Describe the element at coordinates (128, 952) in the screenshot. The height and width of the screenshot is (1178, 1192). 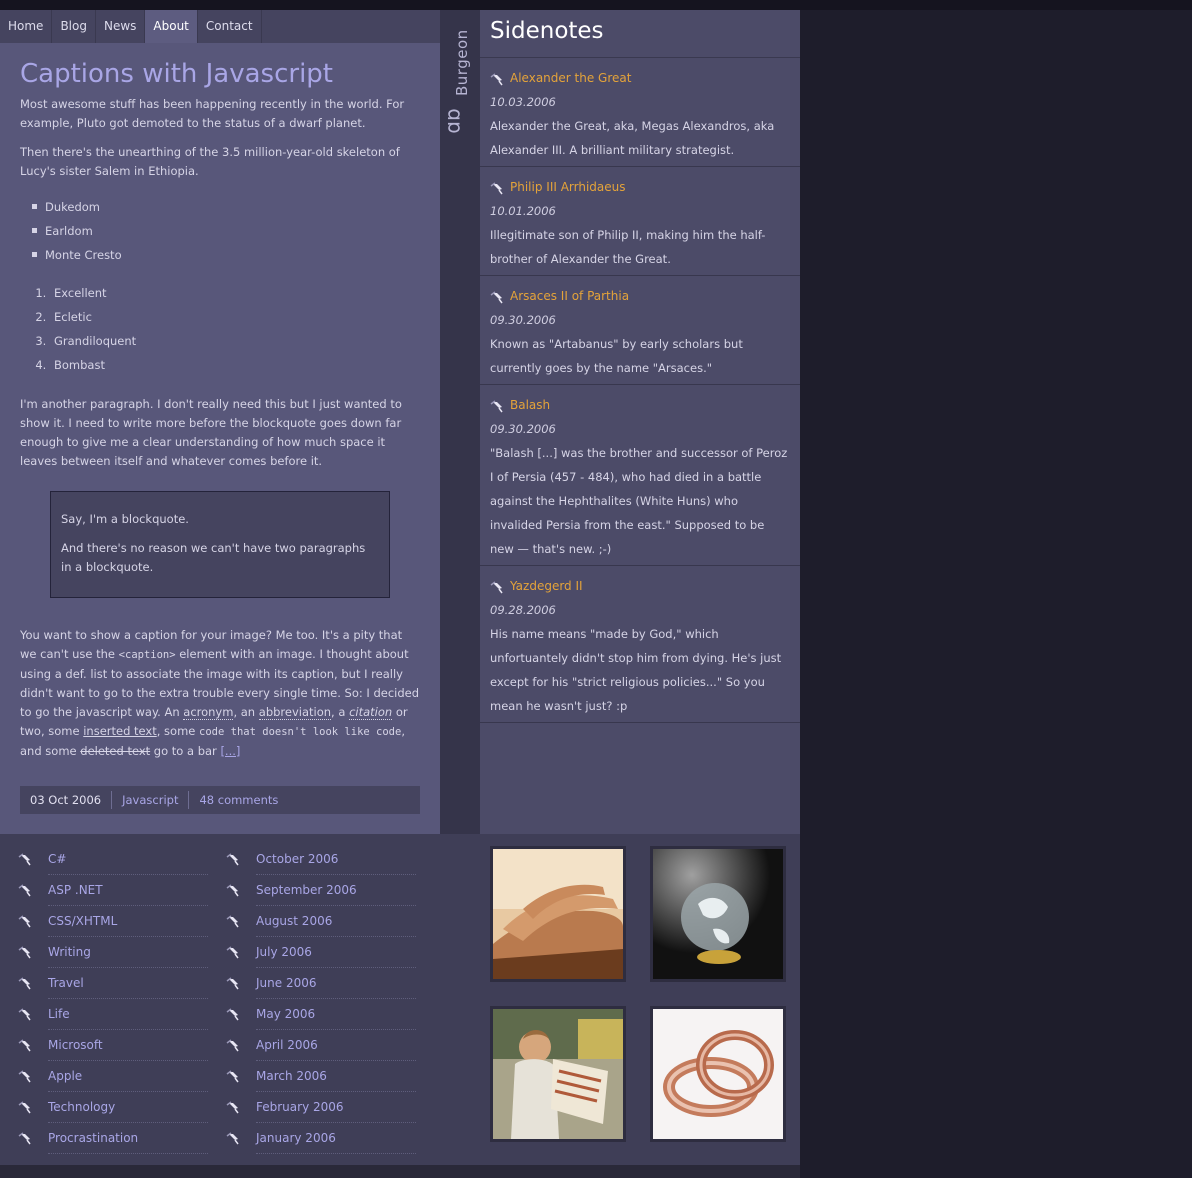
I see `category-link-label: Writing` at that location.